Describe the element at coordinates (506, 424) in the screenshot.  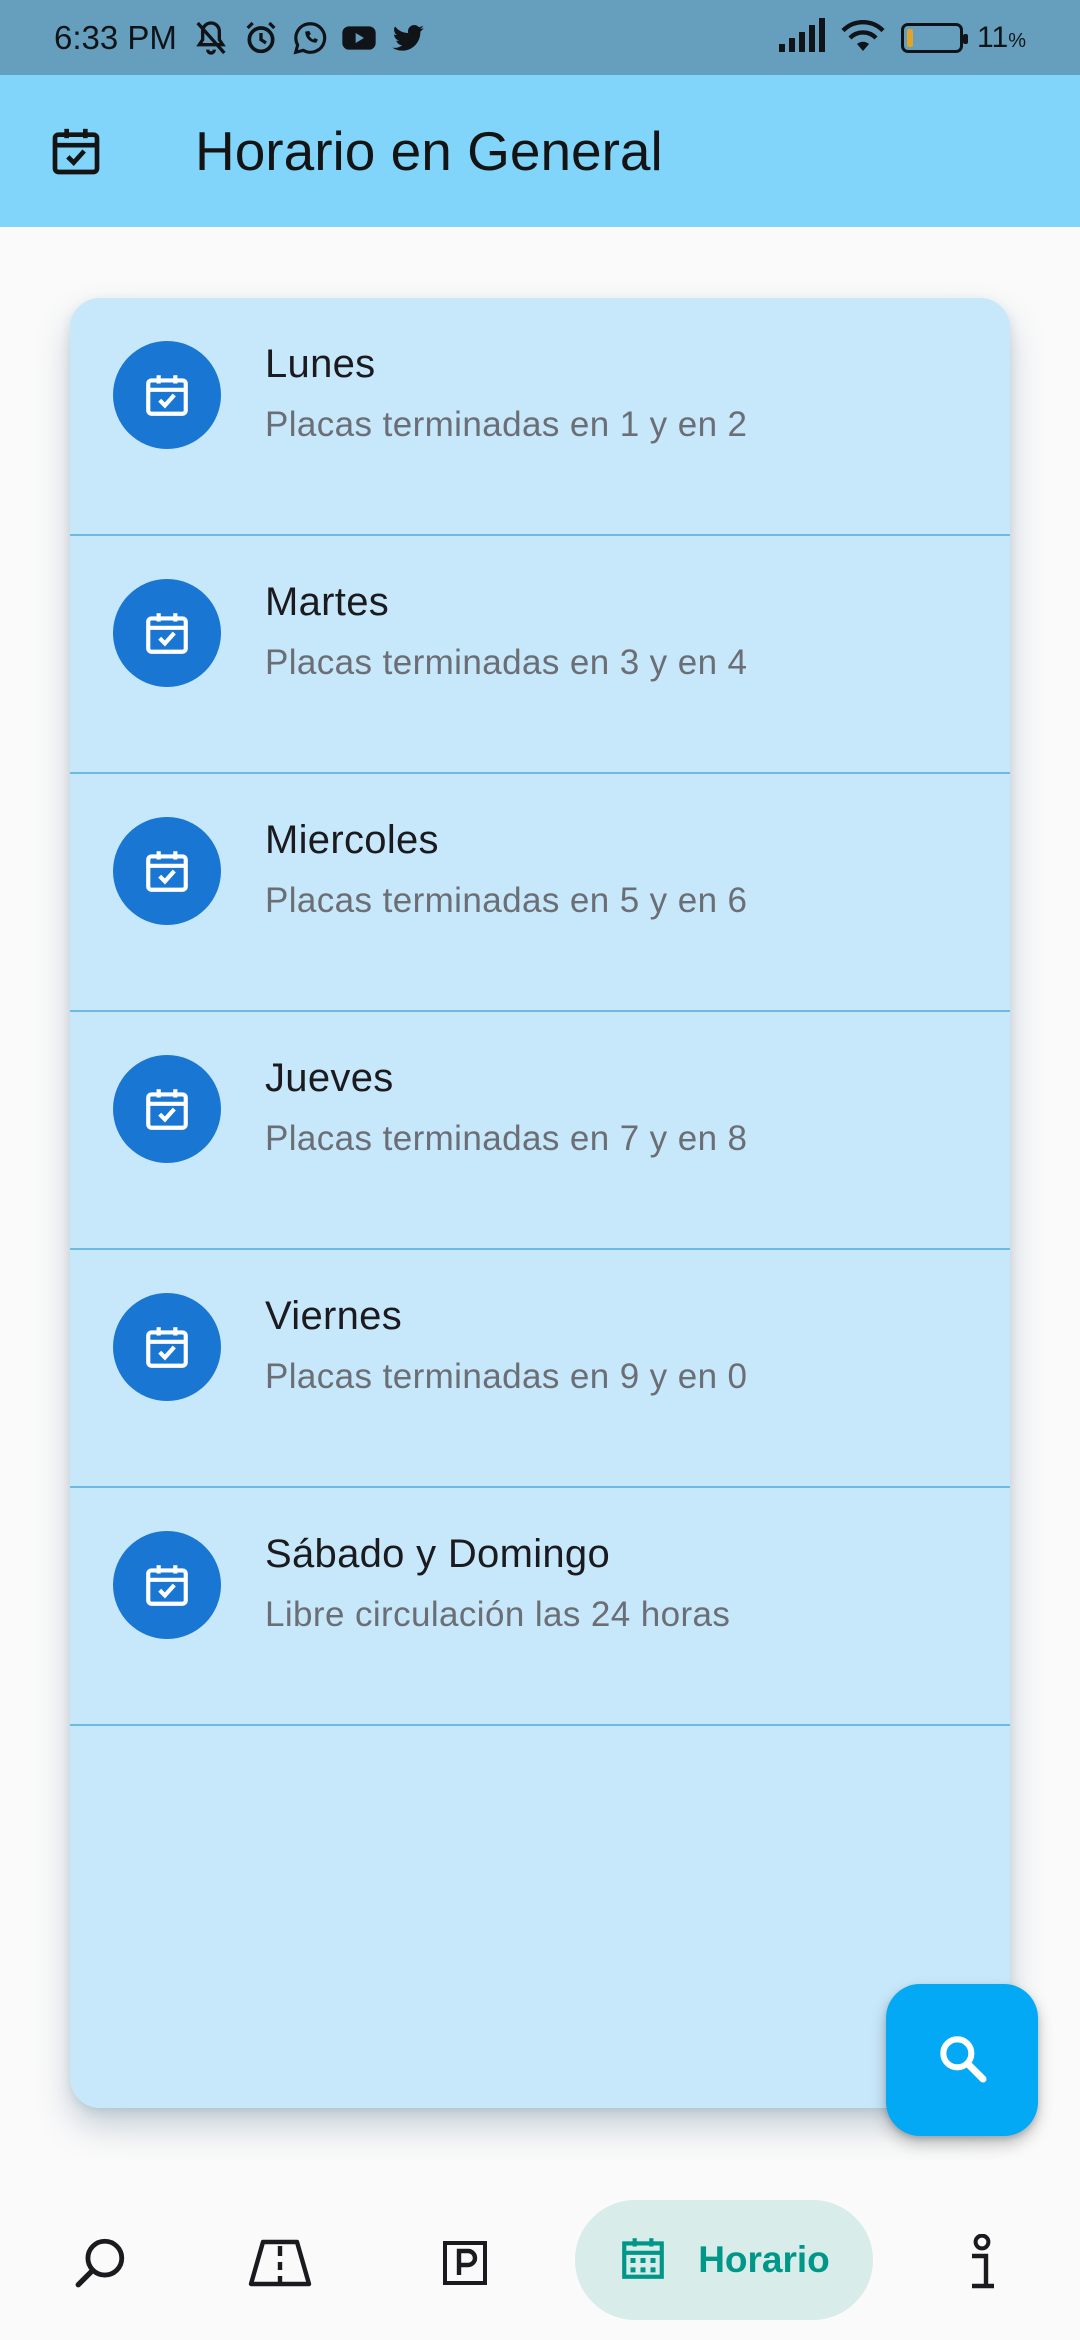
I see `list-item-subtitle: Placas terminadas en 1 y en 2` at that location.